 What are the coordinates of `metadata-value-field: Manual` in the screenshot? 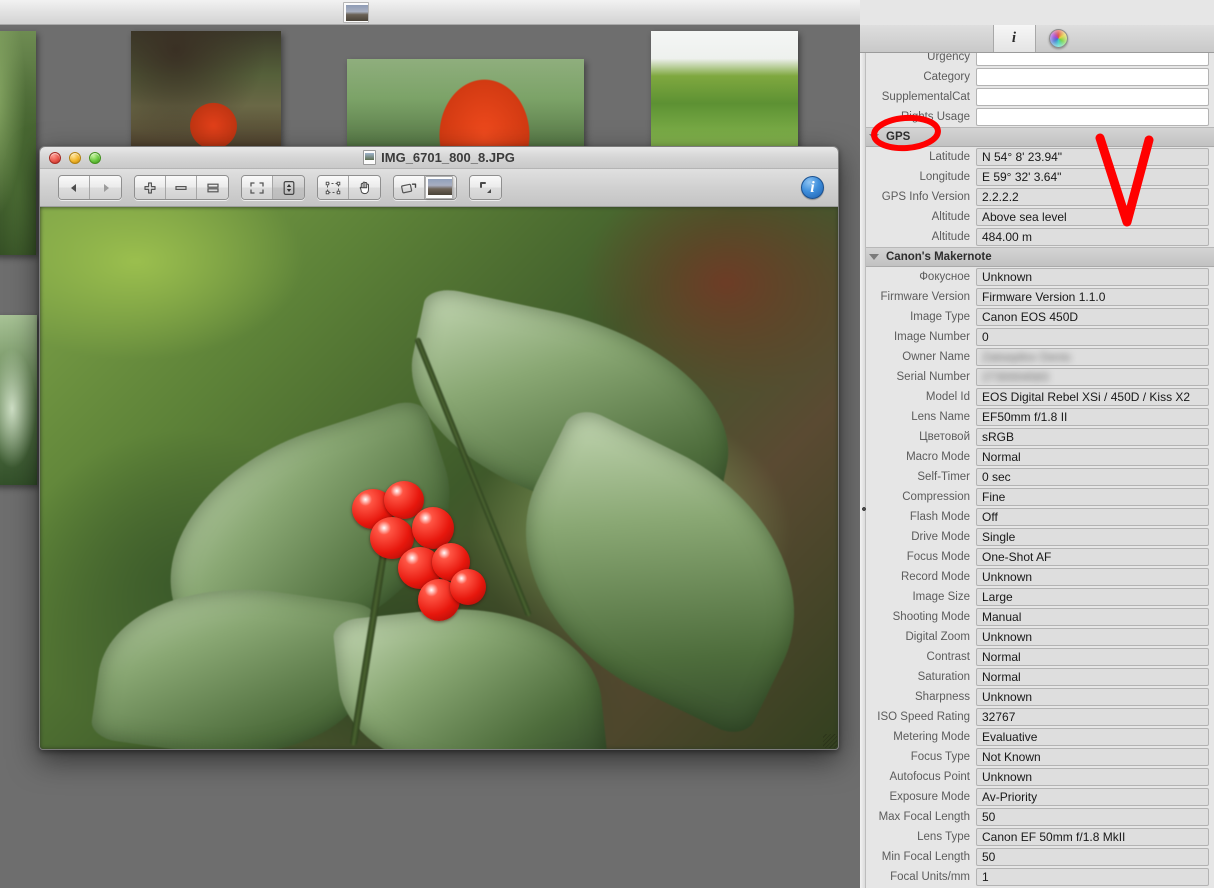 It's located at (1092, 617).